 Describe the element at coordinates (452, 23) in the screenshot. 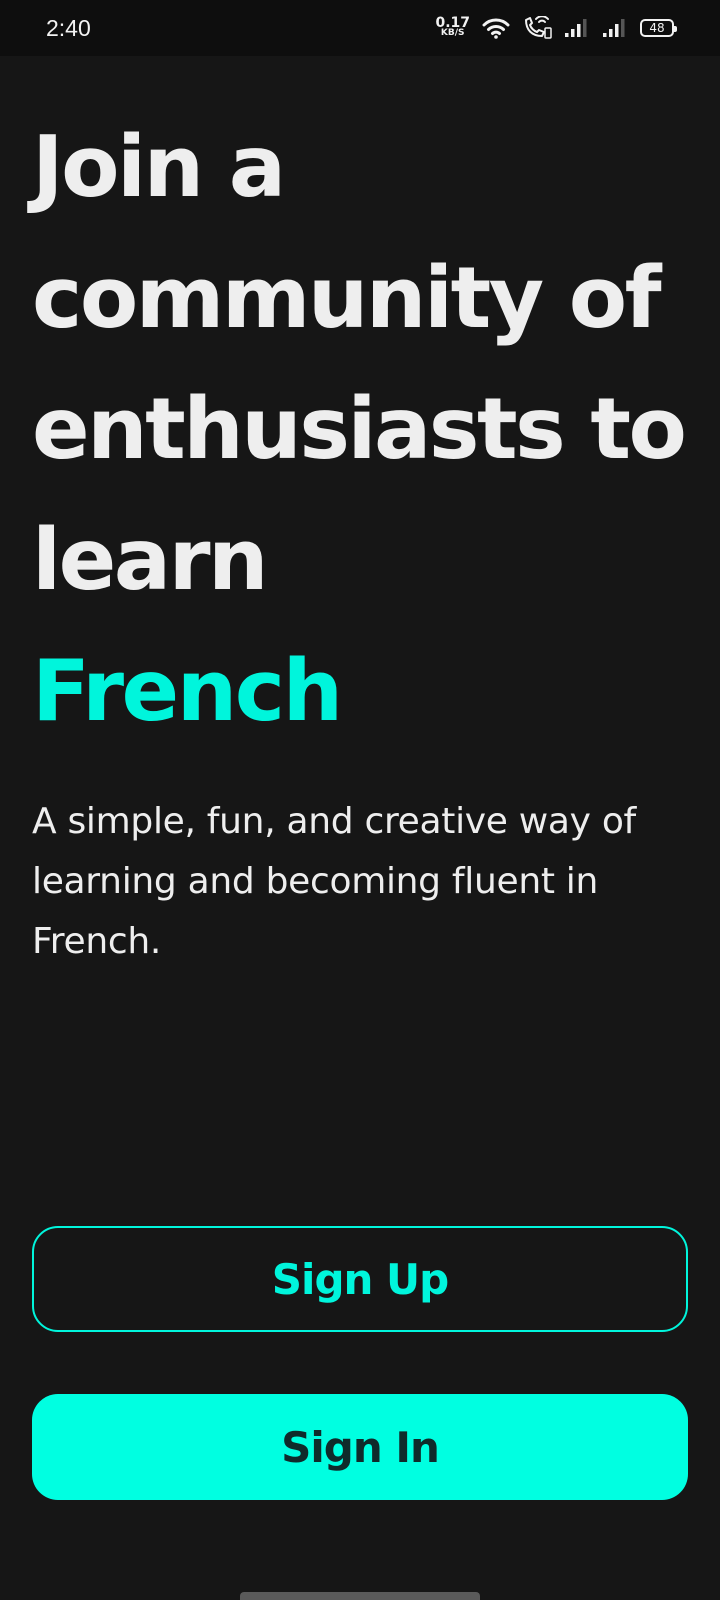

I see `network-speed-value: 0.17` at that location.